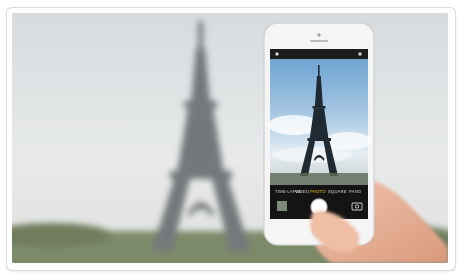 Image resolution: width=460 pixels, height=275 pixels. Describe the element at coordinates (337, 191) in the screenshot. I see `camera-mode-square: SQUARE` at that location.